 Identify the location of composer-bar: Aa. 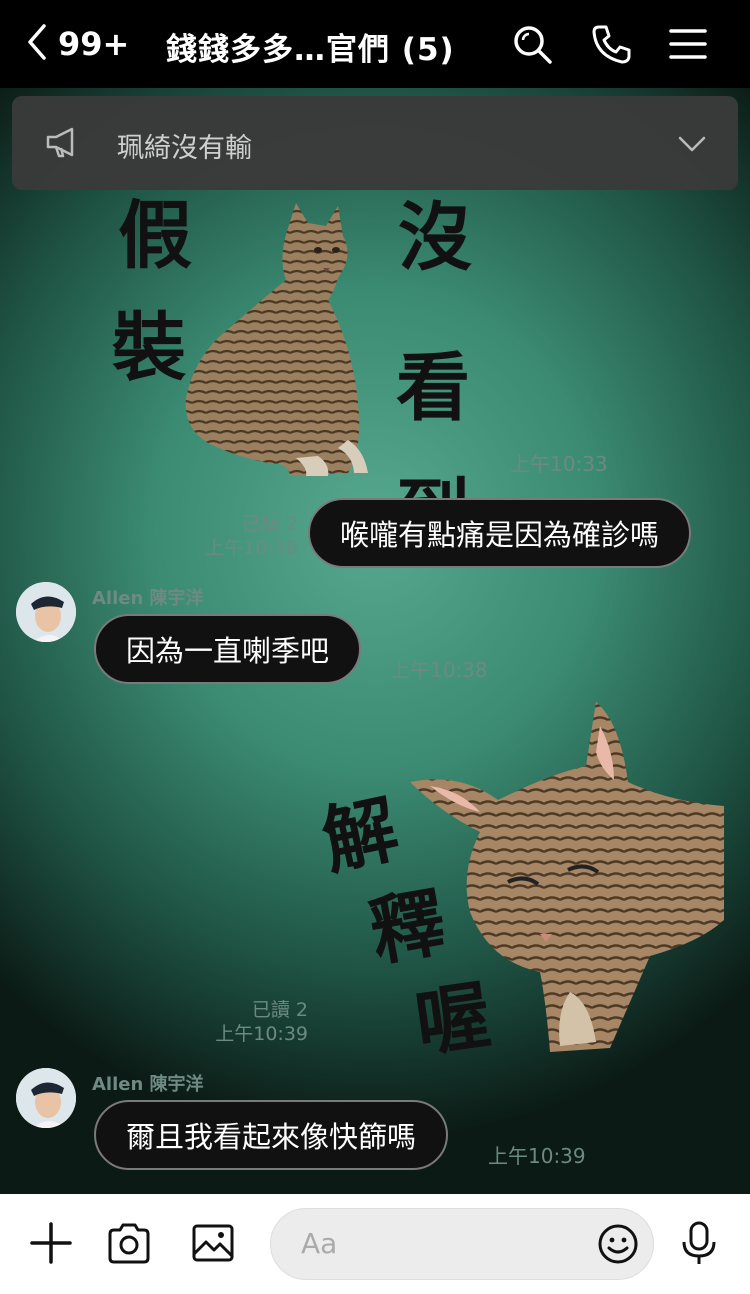
(375, 1244).